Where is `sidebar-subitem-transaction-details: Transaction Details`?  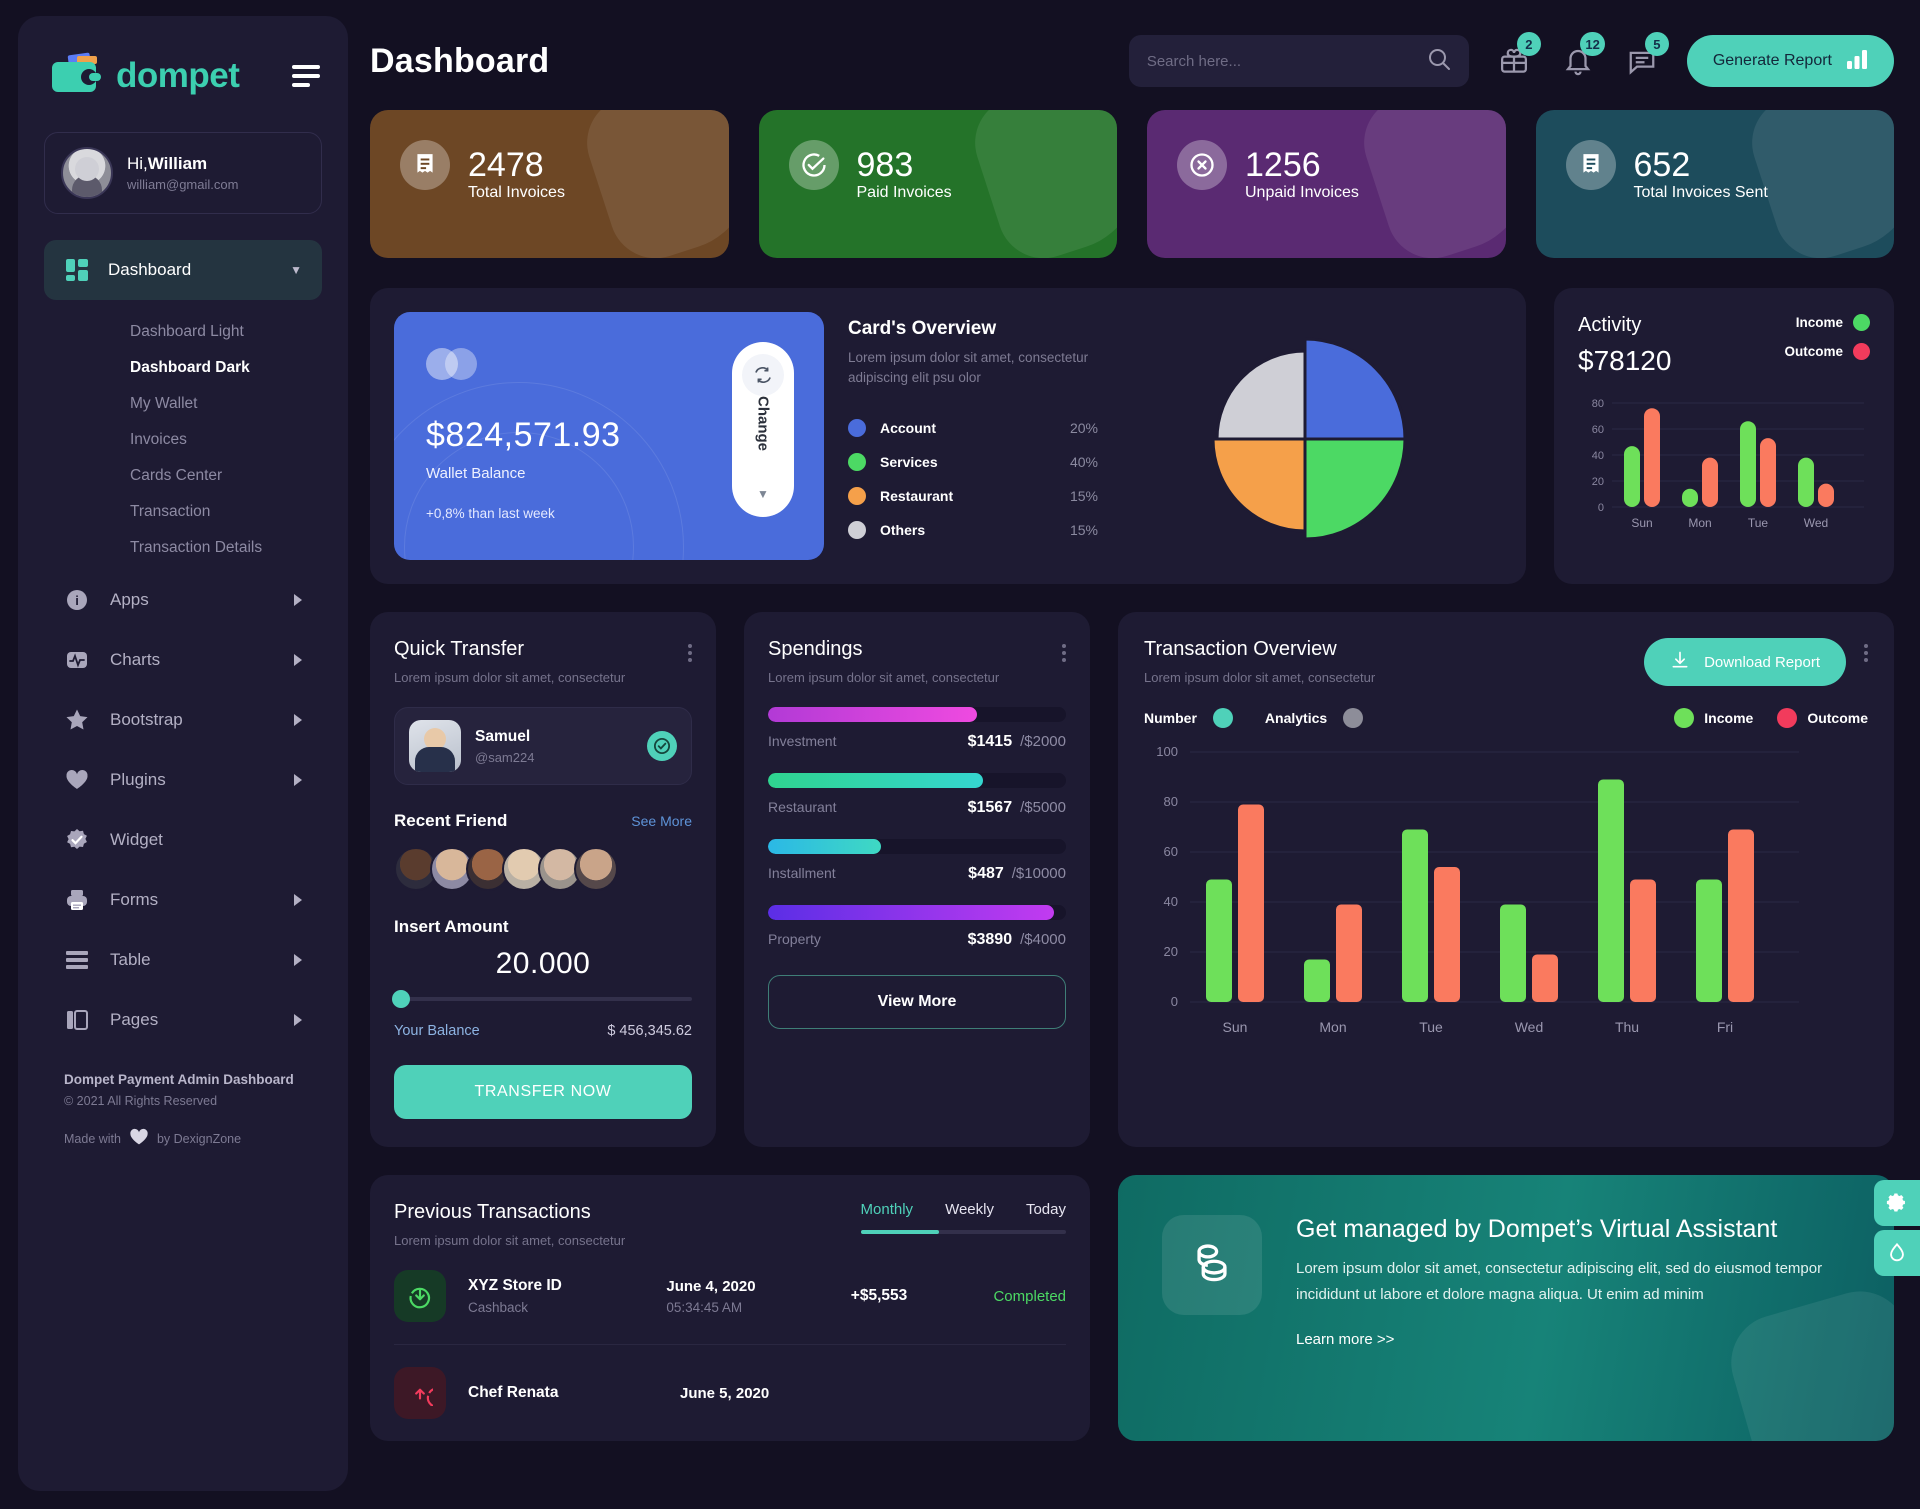 sidebar-subitem-transaction-details: Transaction Details is located at coordinates (183, 548).